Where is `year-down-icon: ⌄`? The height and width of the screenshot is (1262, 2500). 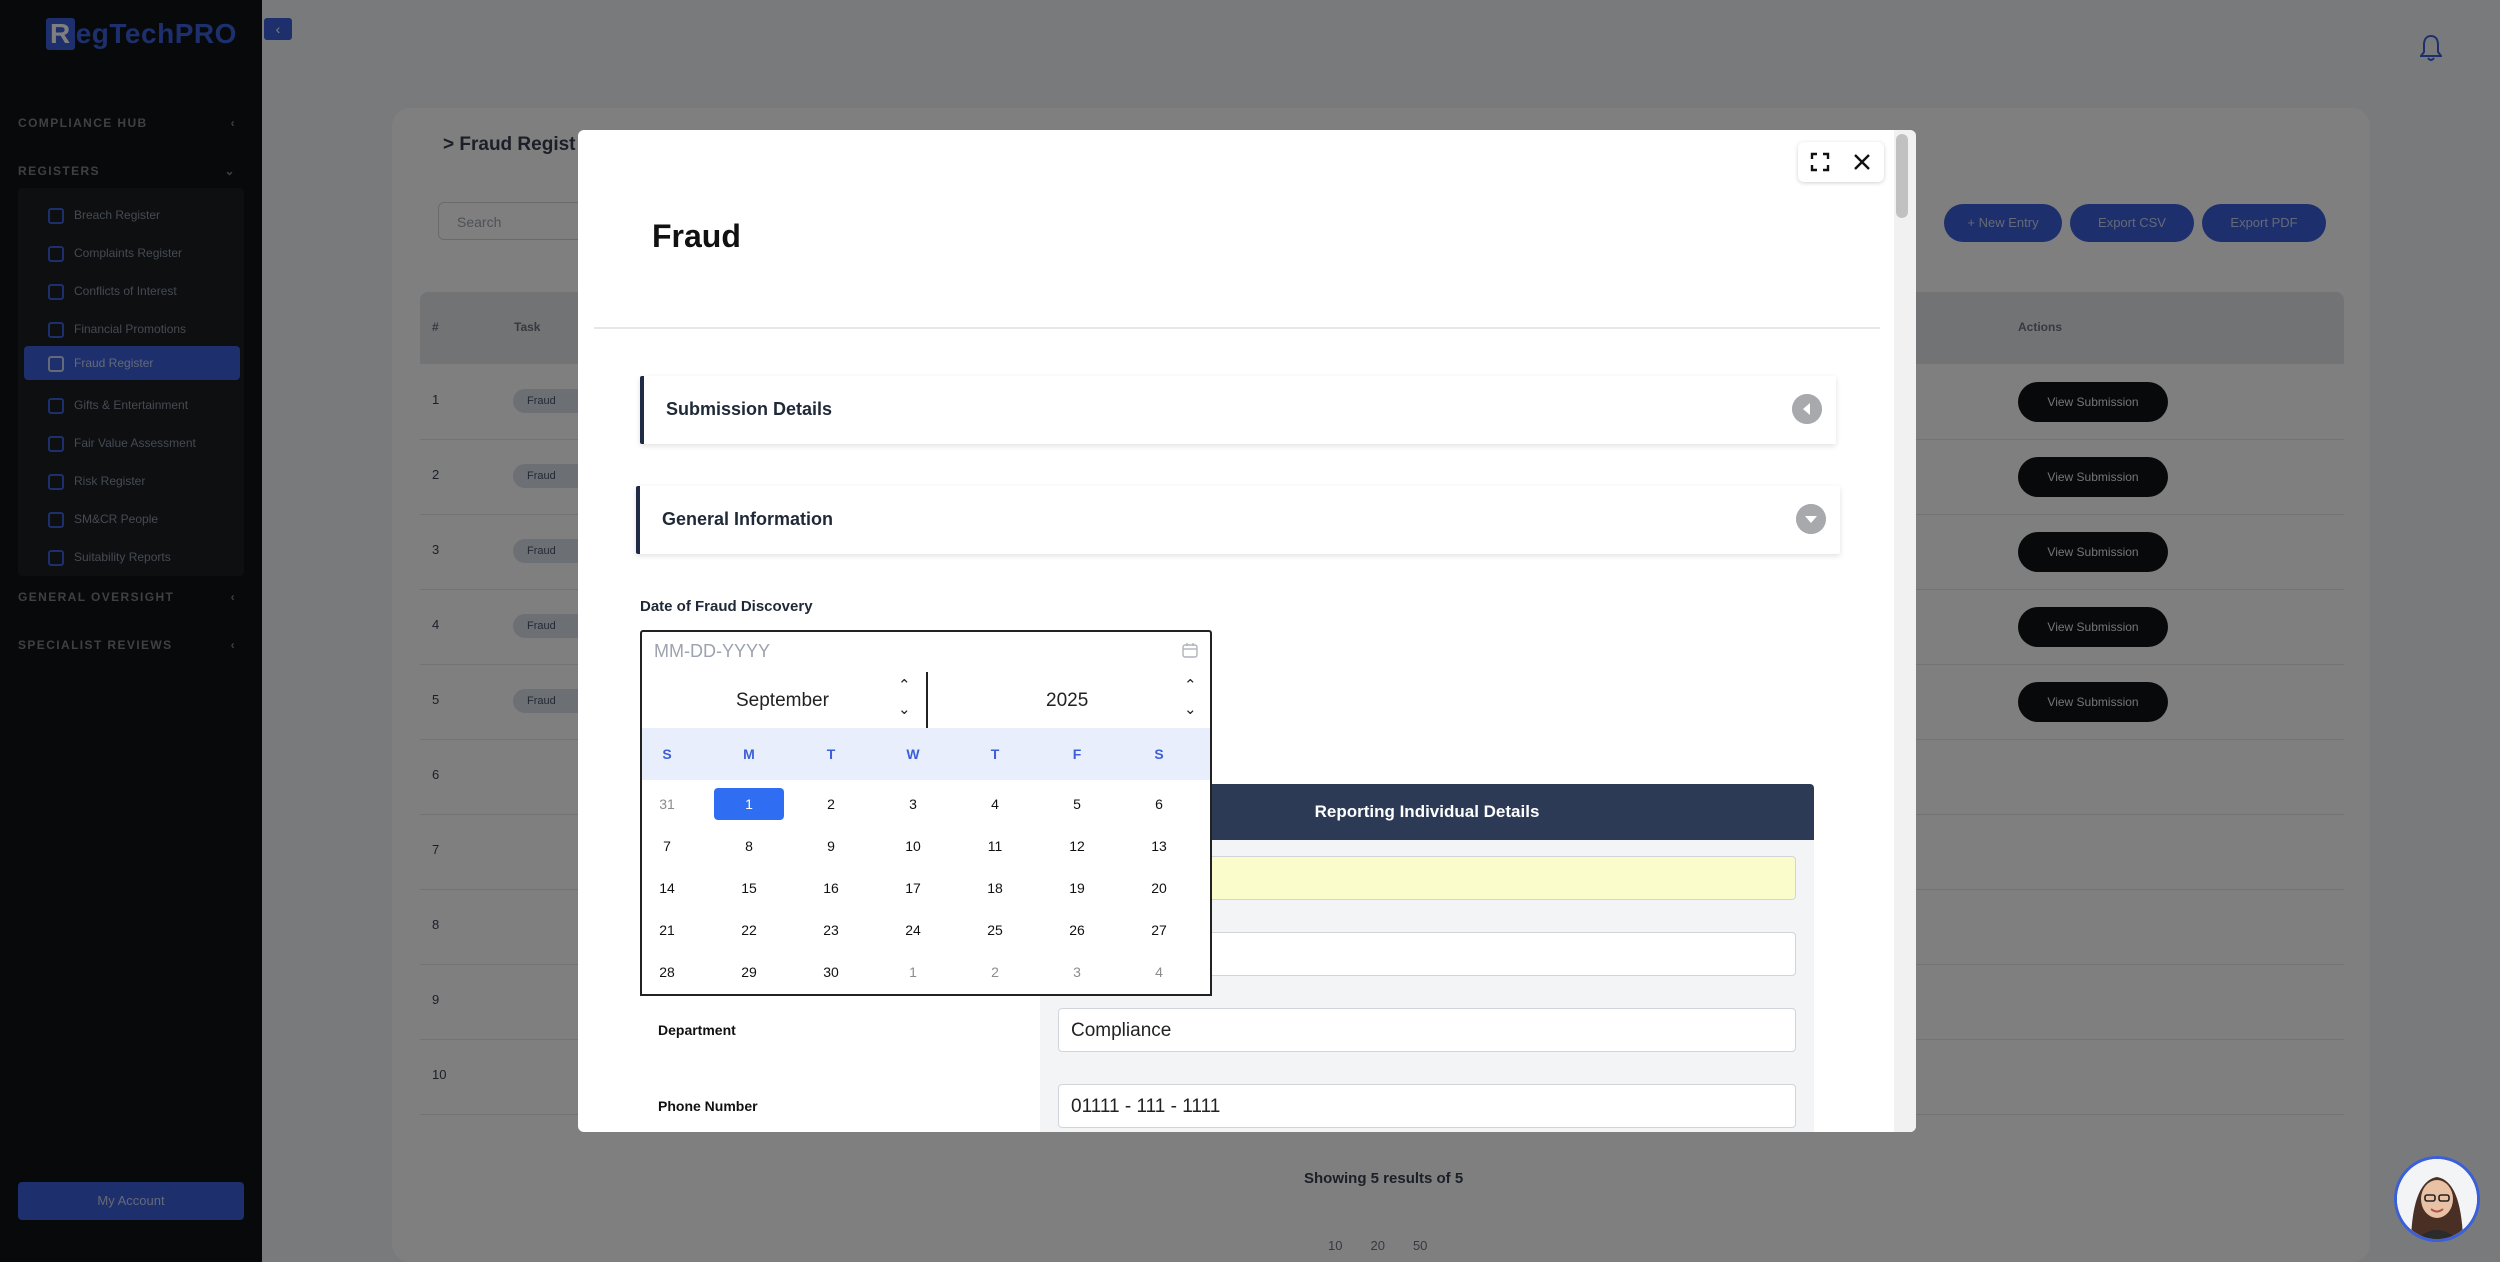 year-down-icon: ⌄ is located at coordinates (1190, 709).